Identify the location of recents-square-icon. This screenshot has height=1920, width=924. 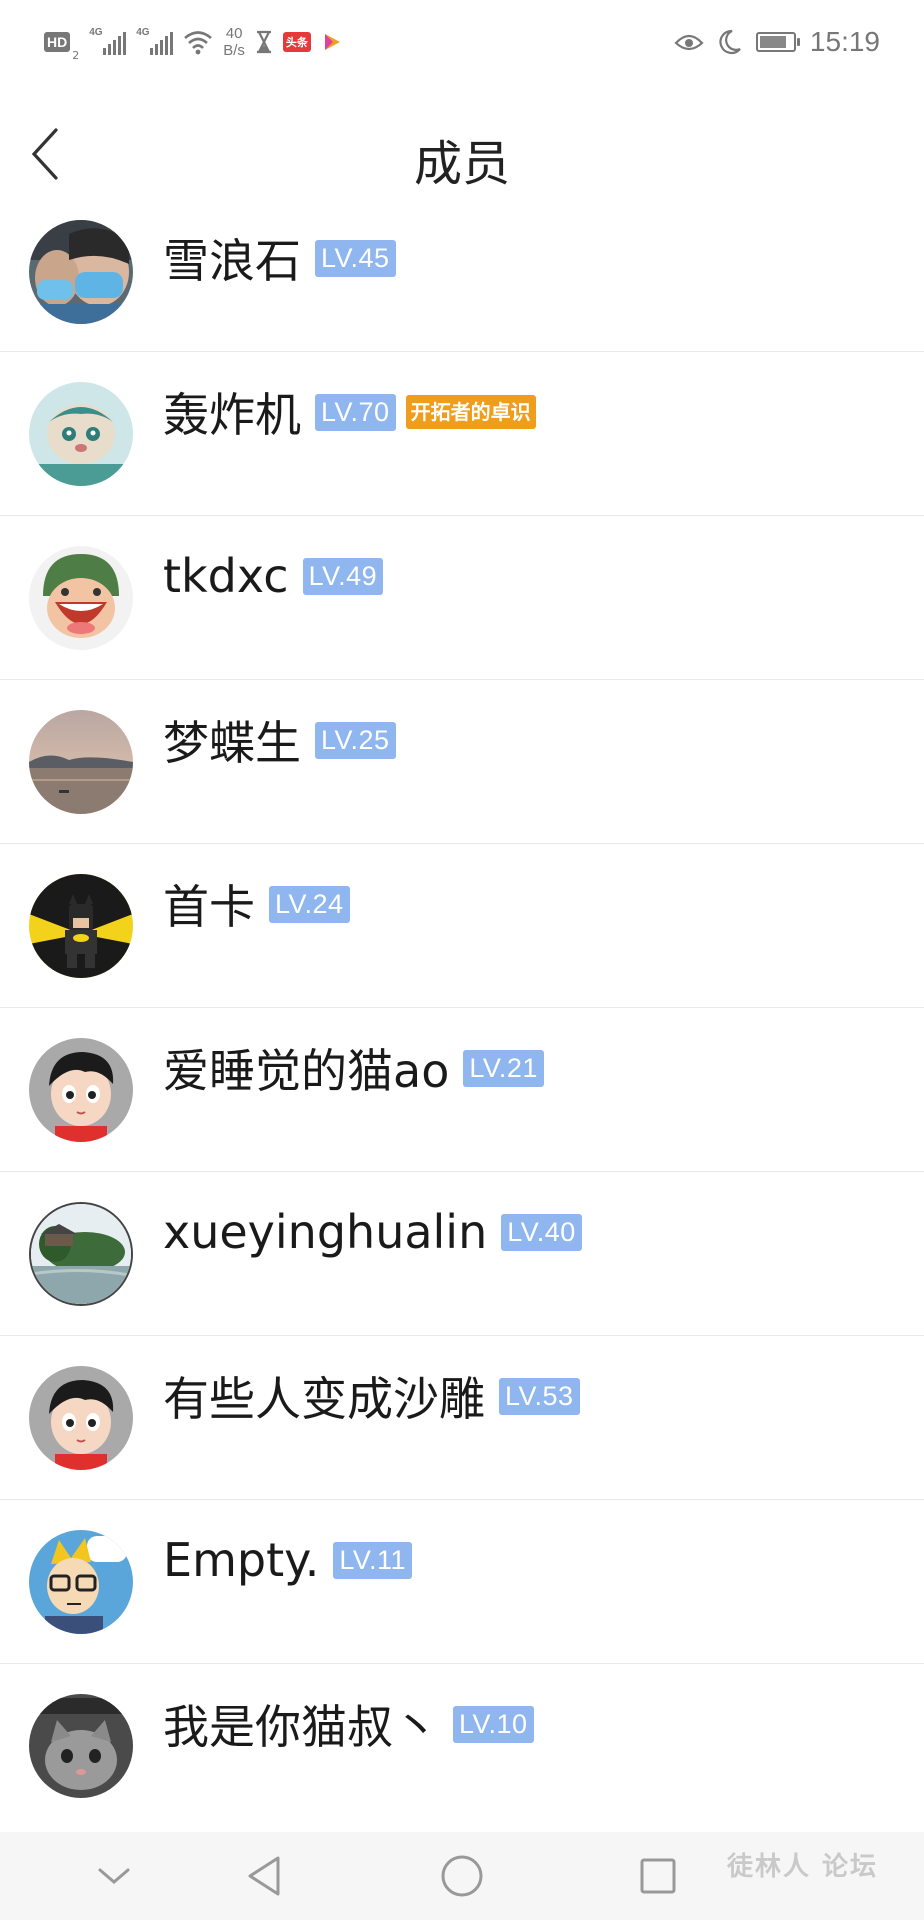
(658, 1876).